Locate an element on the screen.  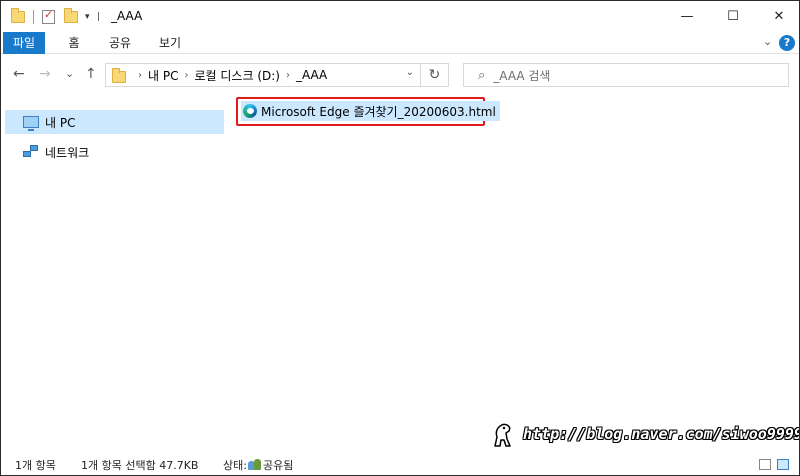
sidebar-item-label: 네트워크 is located at coordinates (67, 152).